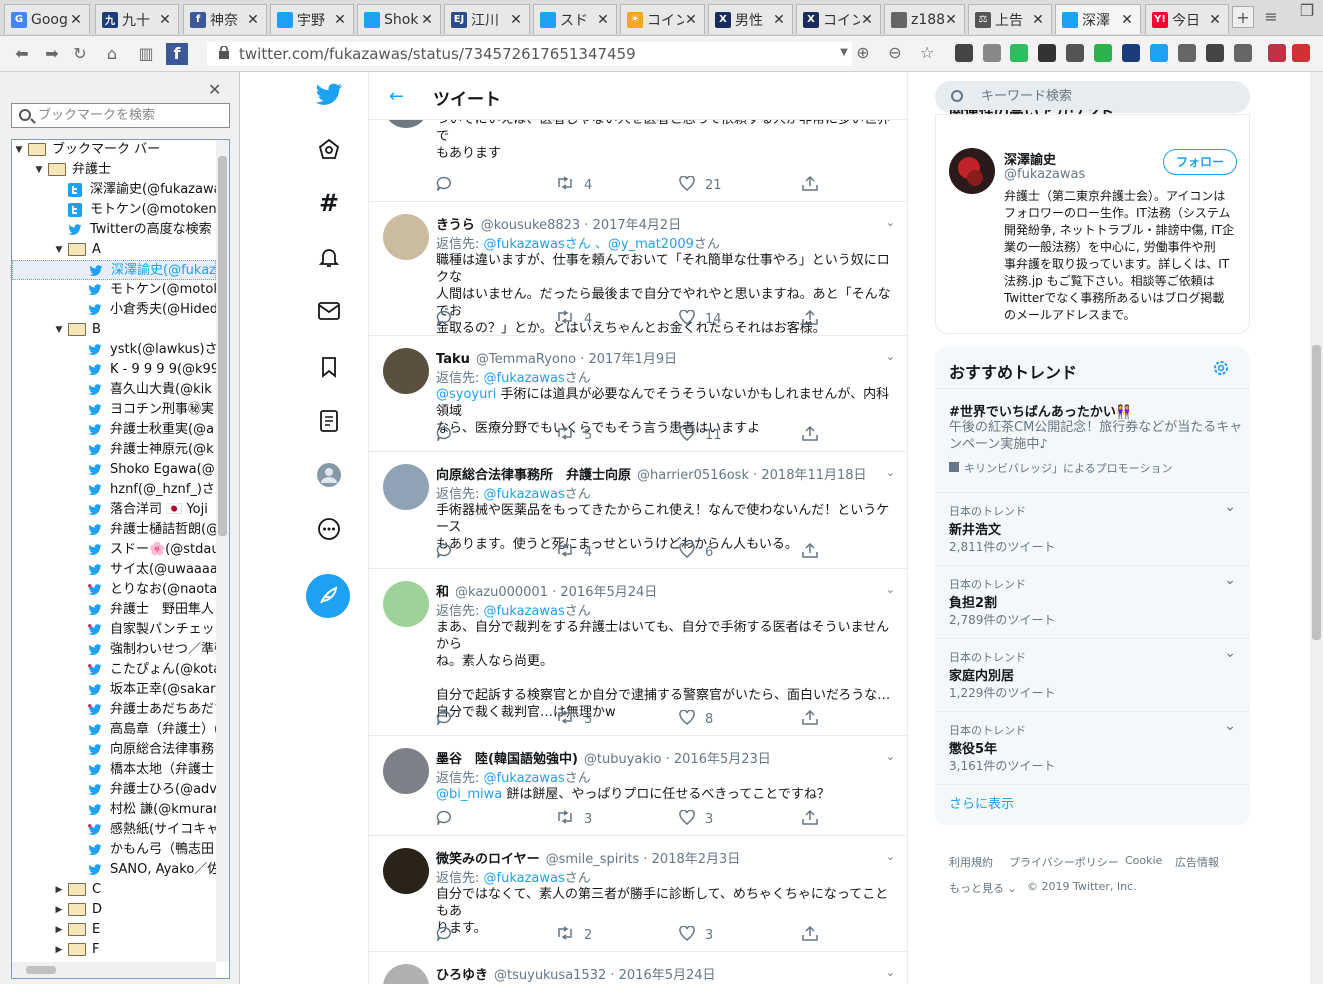 The height and width of the screenshot is (984, 1323). Describe the element at coordinates (971, 862) in the screenshot. I see `footer-terms: 利用規約` at that location.